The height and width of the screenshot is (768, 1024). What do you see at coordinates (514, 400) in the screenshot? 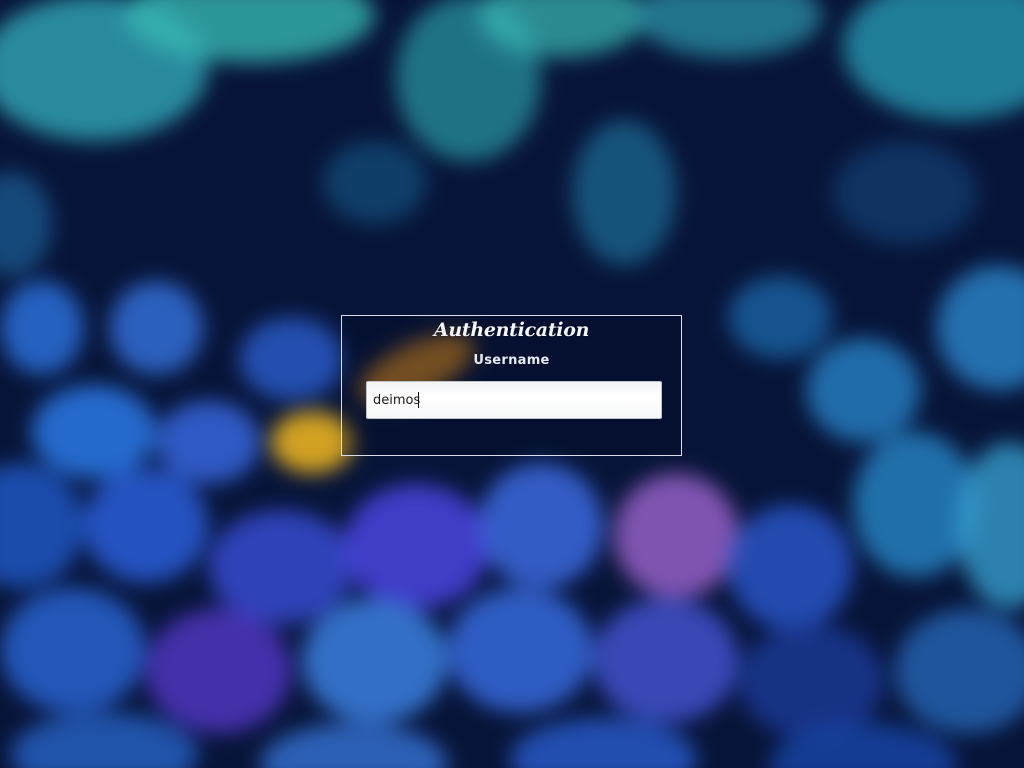
I see `username-input` at bounding box center [514, 400].